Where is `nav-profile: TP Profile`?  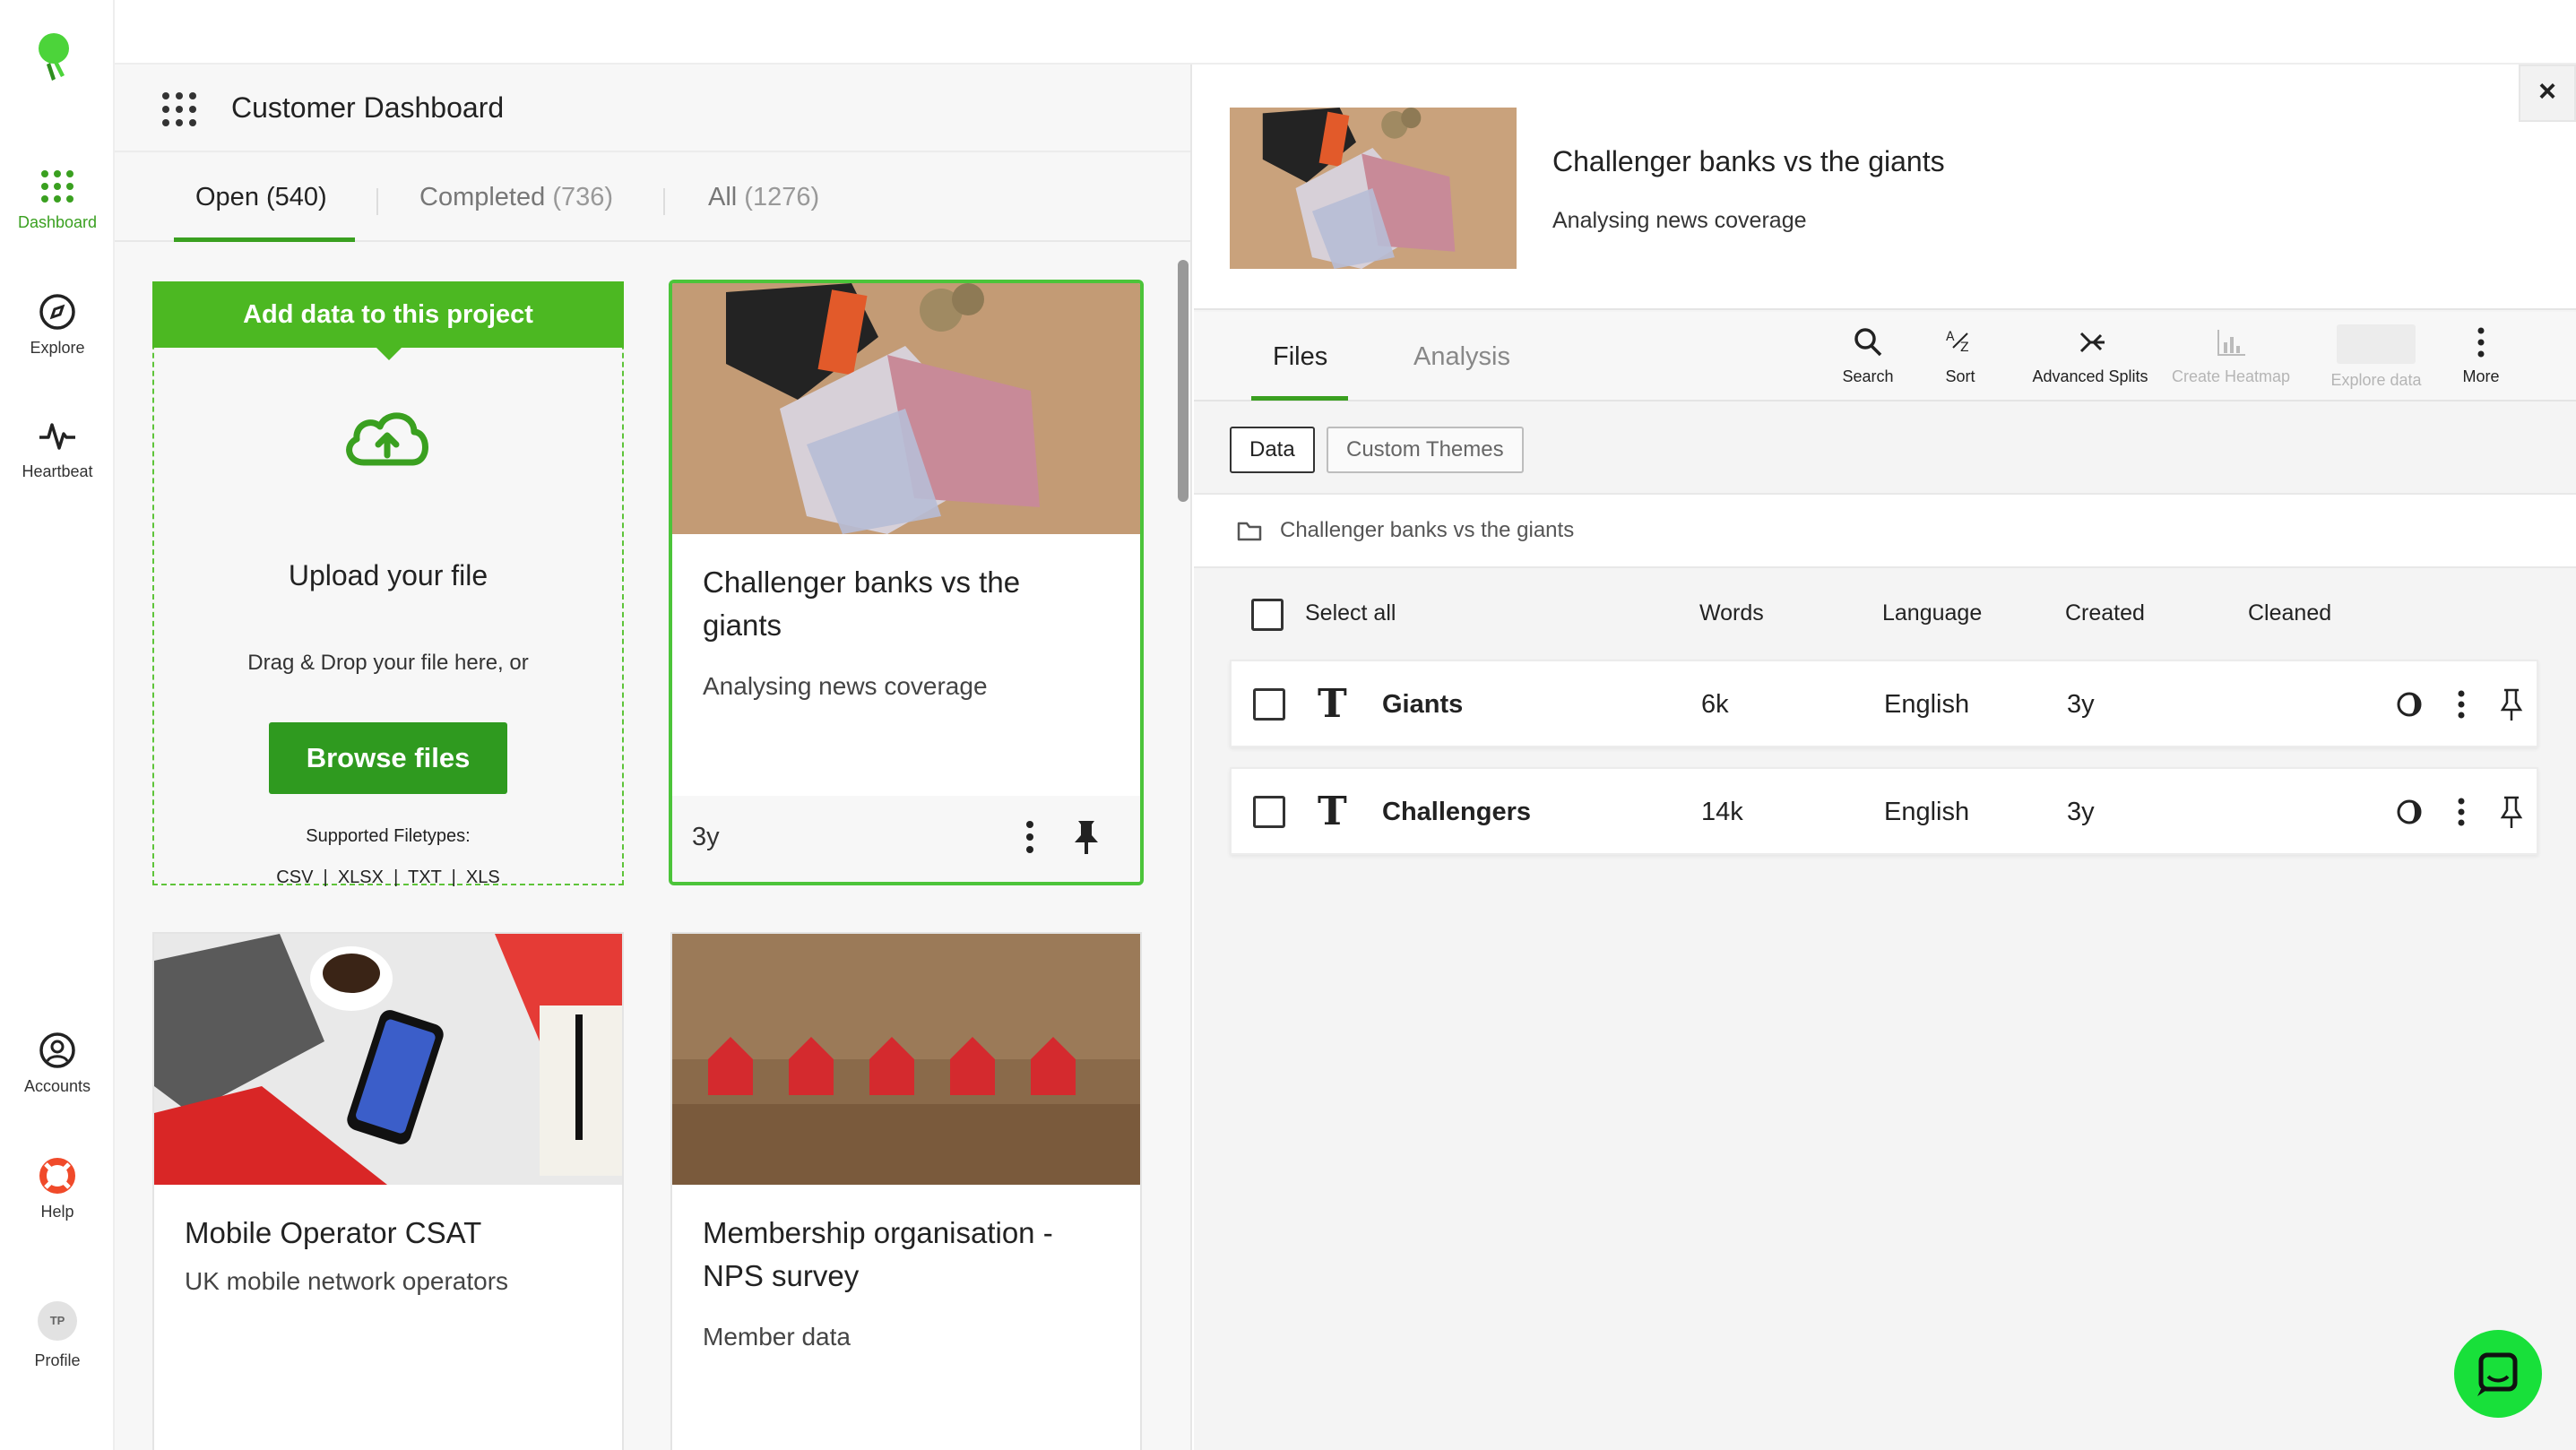
nav-profile: TP Profile is located at coordinates (57, 1335).